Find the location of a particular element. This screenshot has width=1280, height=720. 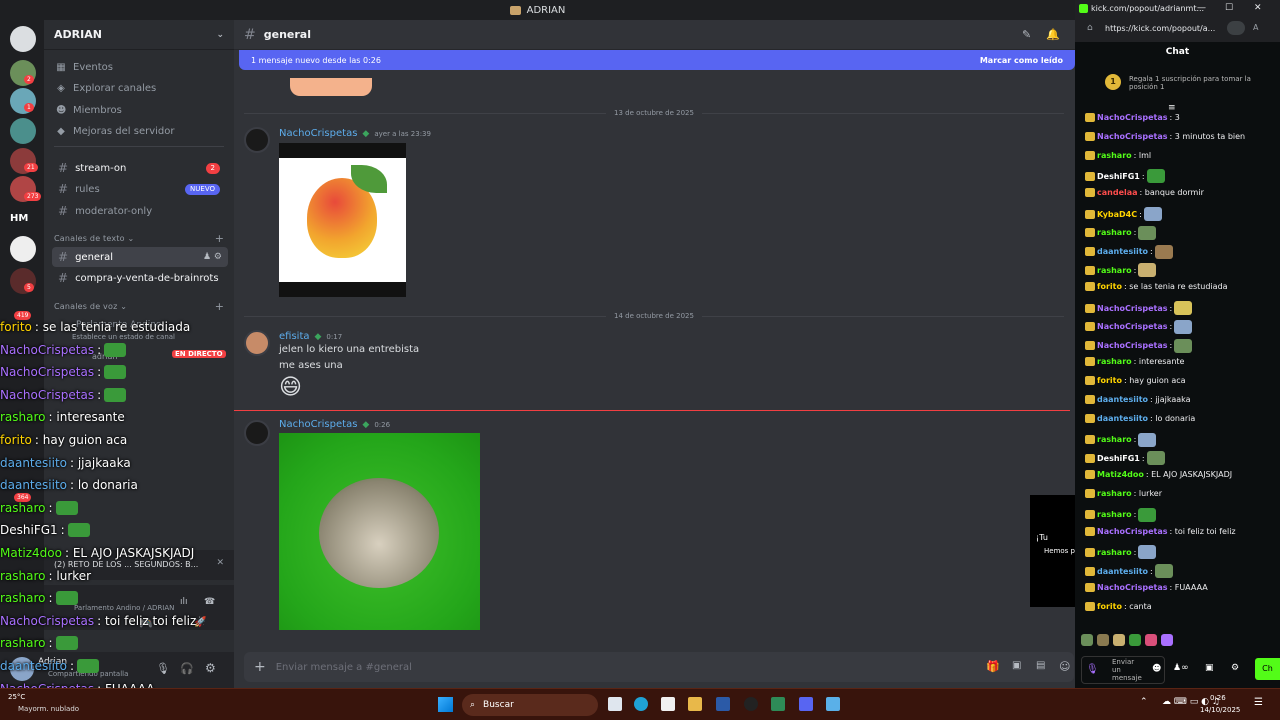

taskbar-search: ⌕ Buscar is located at coordinates (530, 705).